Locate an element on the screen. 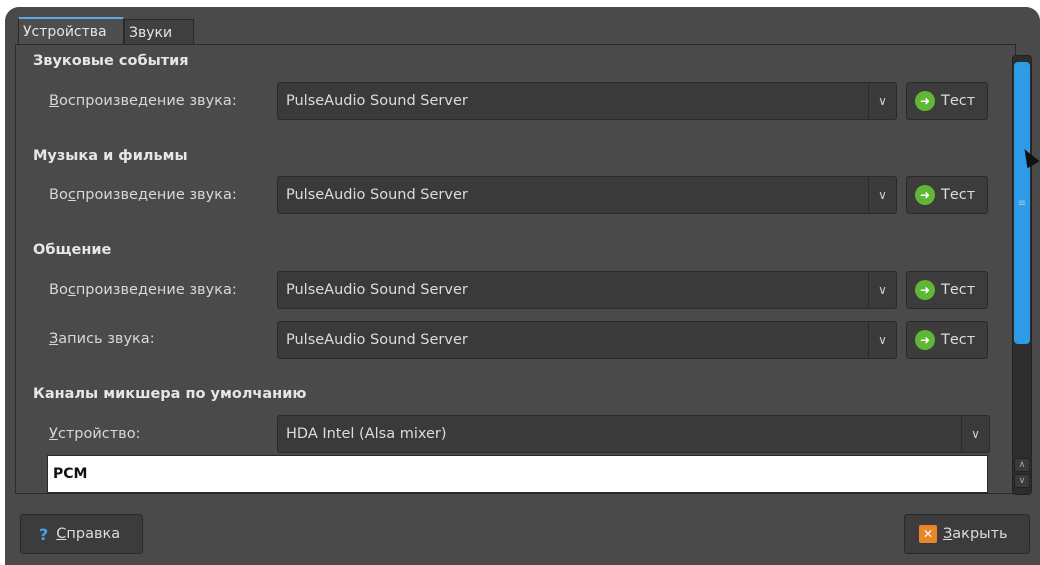  music-test-button: ➜ Тест is located at coordinates (947, 195).